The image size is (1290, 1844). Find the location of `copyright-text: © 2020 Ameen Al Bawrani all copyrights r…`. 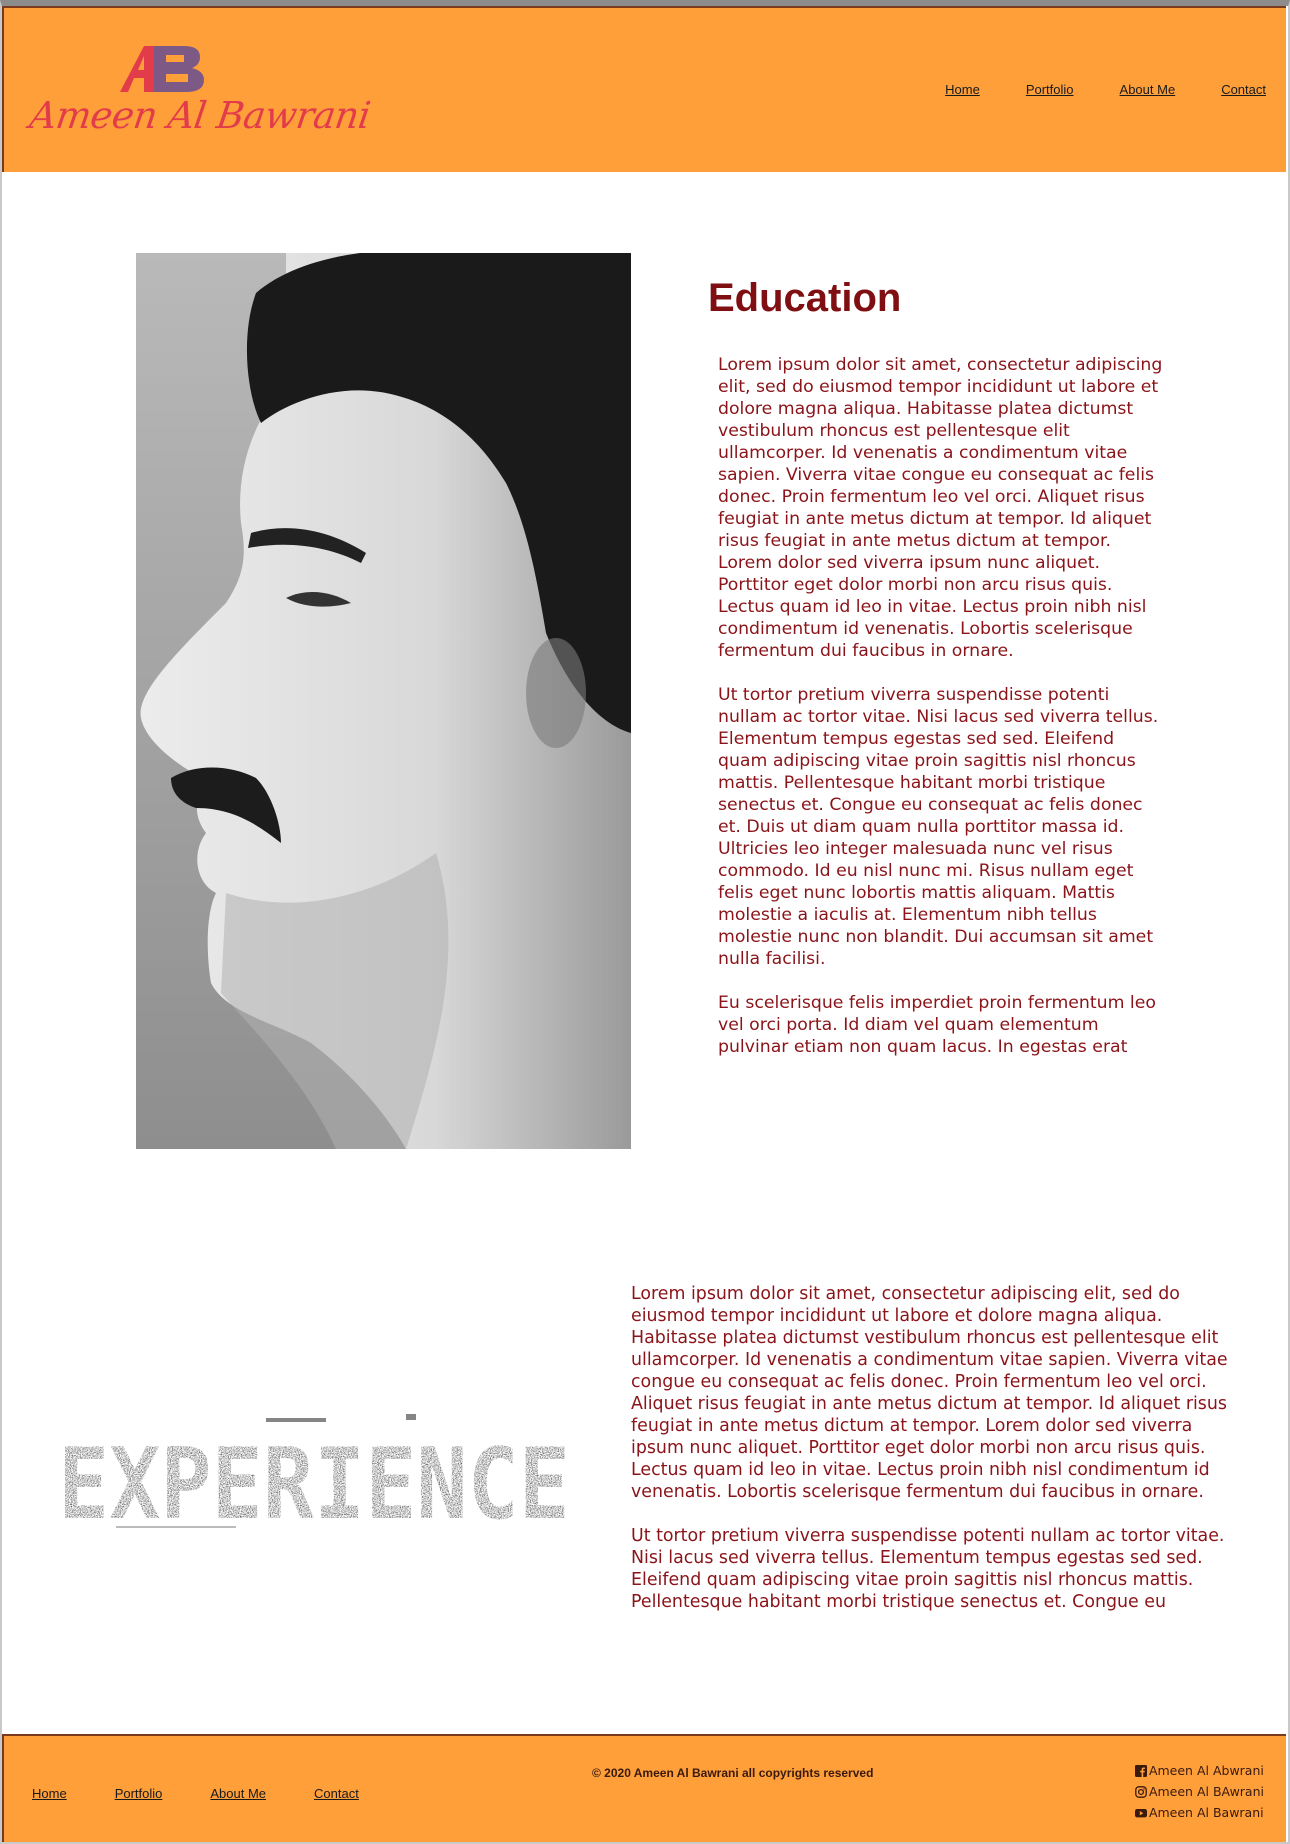

copyright-text: © 2020 Ameen Al Bawrani all copyrights r… is located at coordinates (733, 1773).